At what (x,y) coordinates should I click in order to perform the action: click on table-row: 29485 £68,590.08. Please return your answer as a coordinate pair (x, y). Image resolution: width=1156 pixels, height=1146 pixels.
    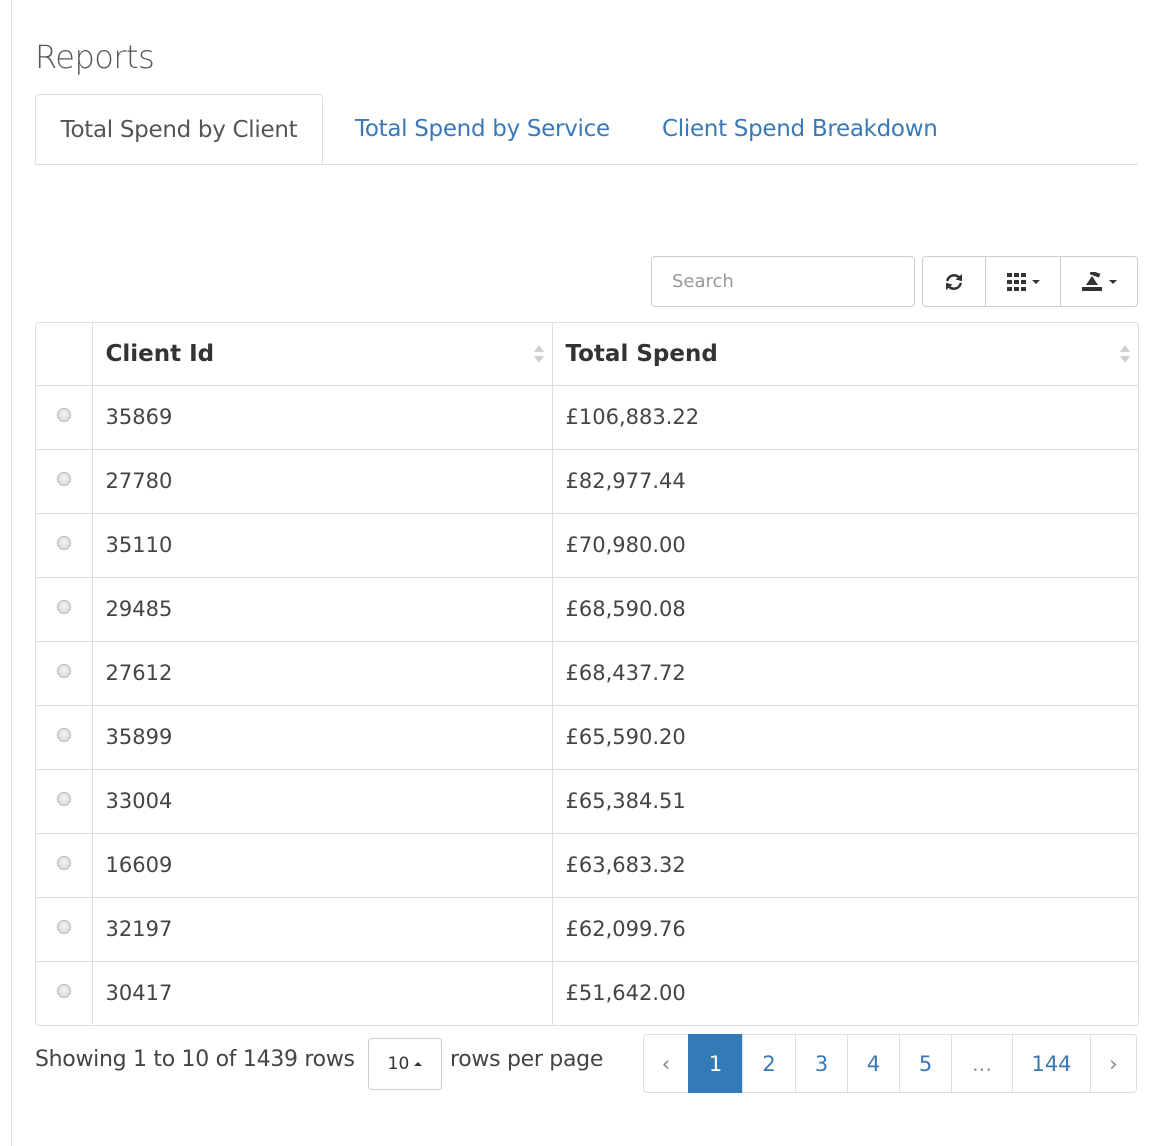
    Looking at the image, I should click on (587, 609).